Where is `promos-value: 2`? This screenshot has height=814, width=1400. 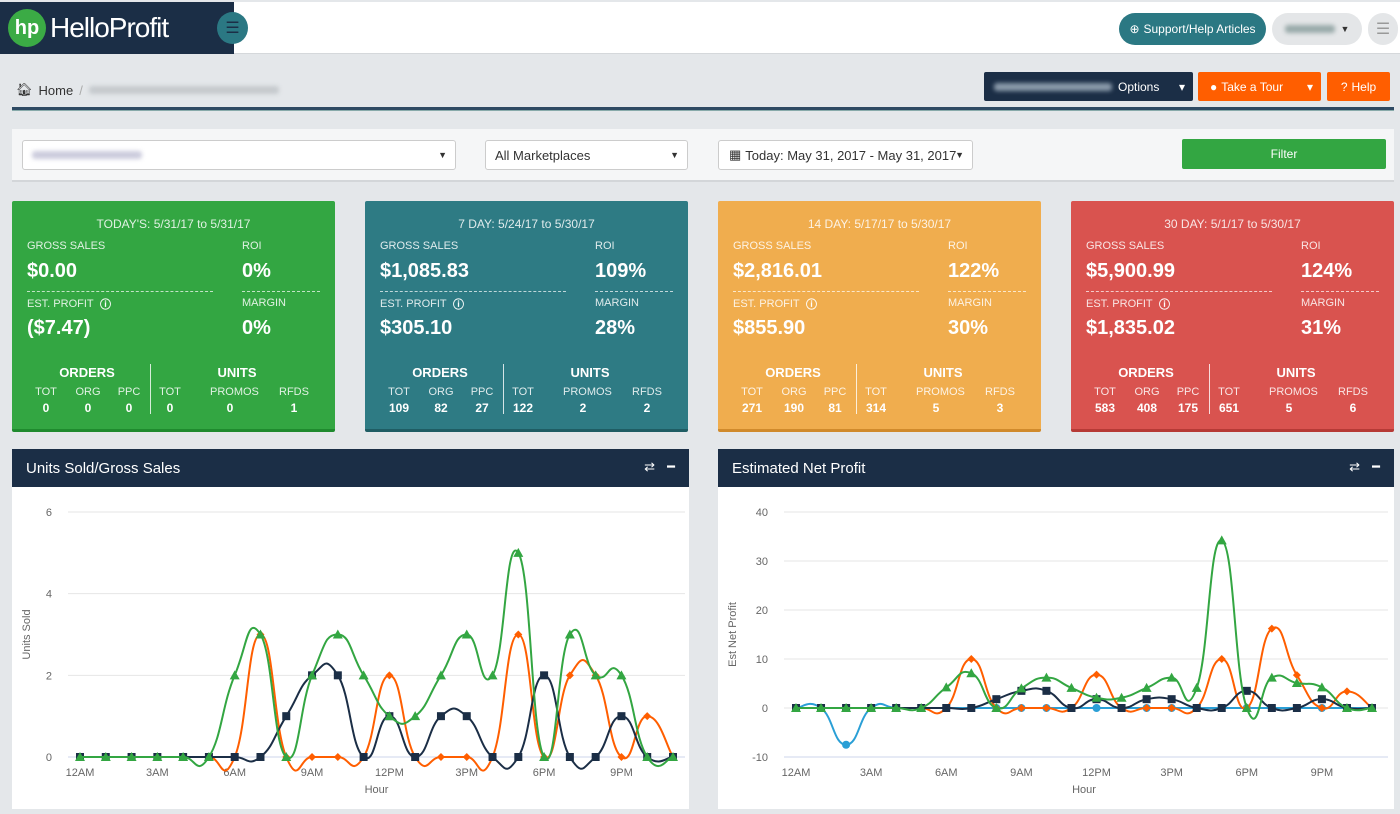 promos-value: 2 is located at coordinates (583, 408).